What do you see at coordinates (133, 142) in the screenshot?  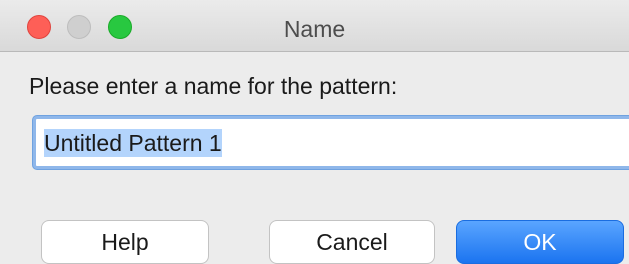 I see `pattern-name-value: Untitled Pattern 1` at bounding box center [133, 142].